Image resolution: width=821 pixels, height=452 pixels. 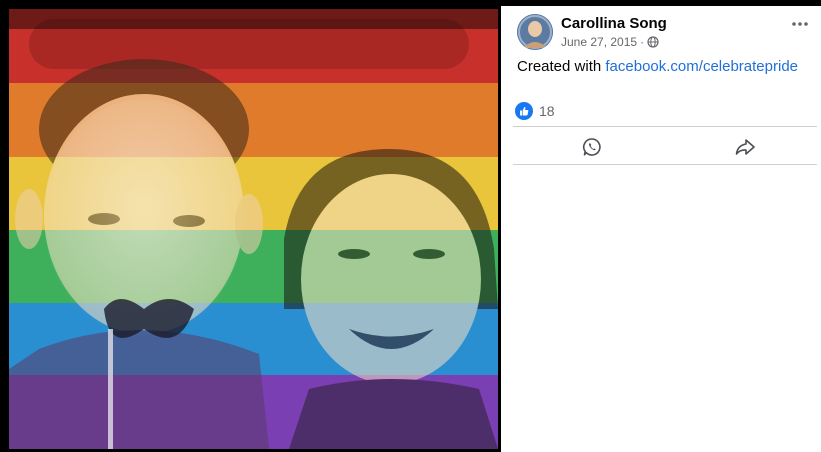 I want to click on celebratepride-link: facebook.com/celebratepride, so click(x=701, y=66).